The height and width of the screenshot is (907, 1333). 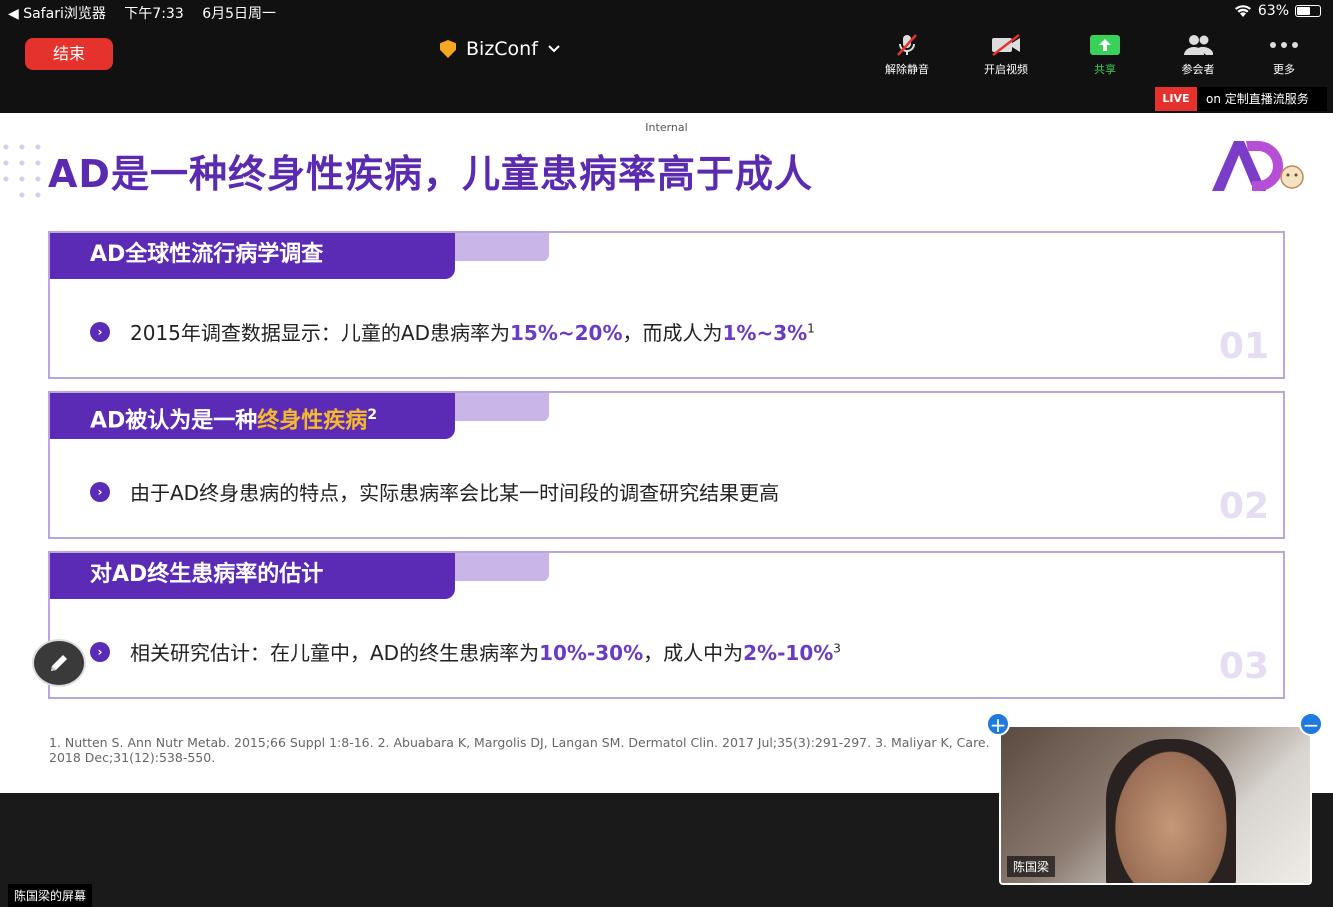 I want to click on unmute-button: 解除静音, so click(x=907, y=54).